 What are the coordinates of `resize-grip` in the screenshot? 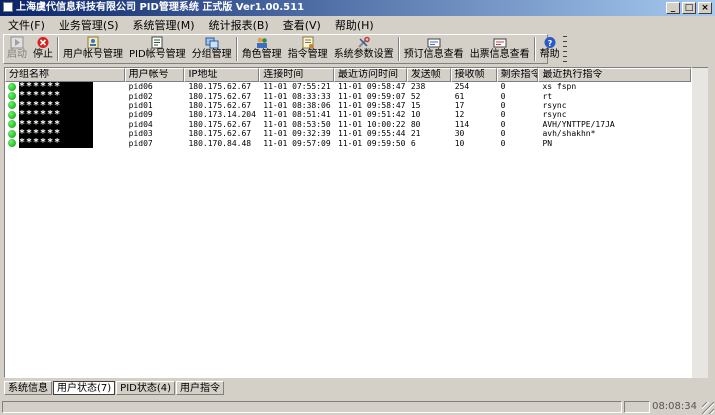 It's located at (708, 408).